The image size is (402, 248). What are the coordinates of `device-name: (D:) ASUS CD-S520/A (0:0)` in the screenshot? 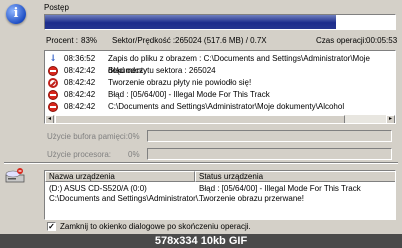 It's located at (98, 188).